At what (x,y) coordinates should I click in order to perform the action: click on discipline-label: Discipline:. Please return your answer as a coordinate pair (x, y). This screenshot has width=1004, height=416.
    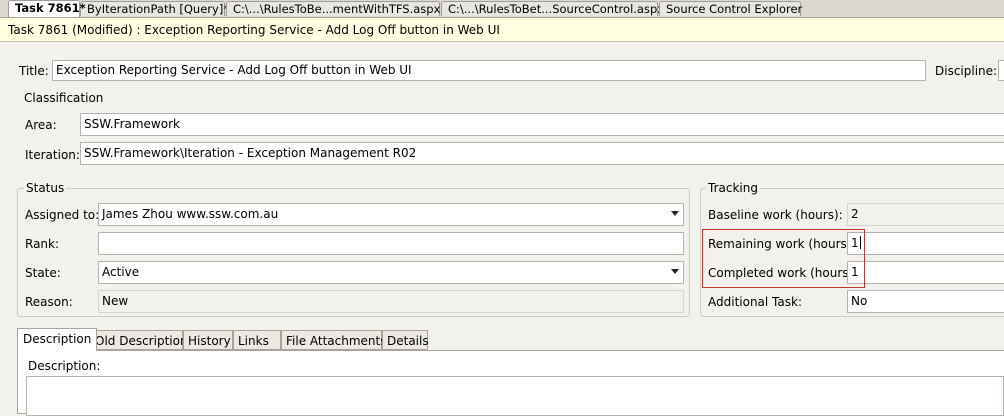
    Looking at the image, I should click on (966, 71).